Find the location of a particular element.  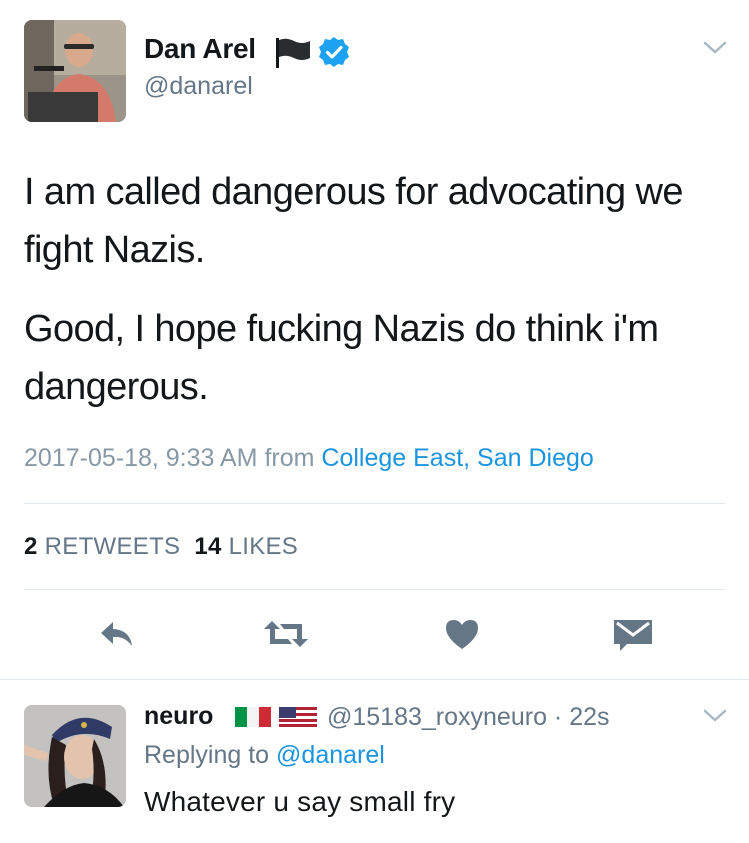

italy-flag-icon is located at coordinates (253, 717).